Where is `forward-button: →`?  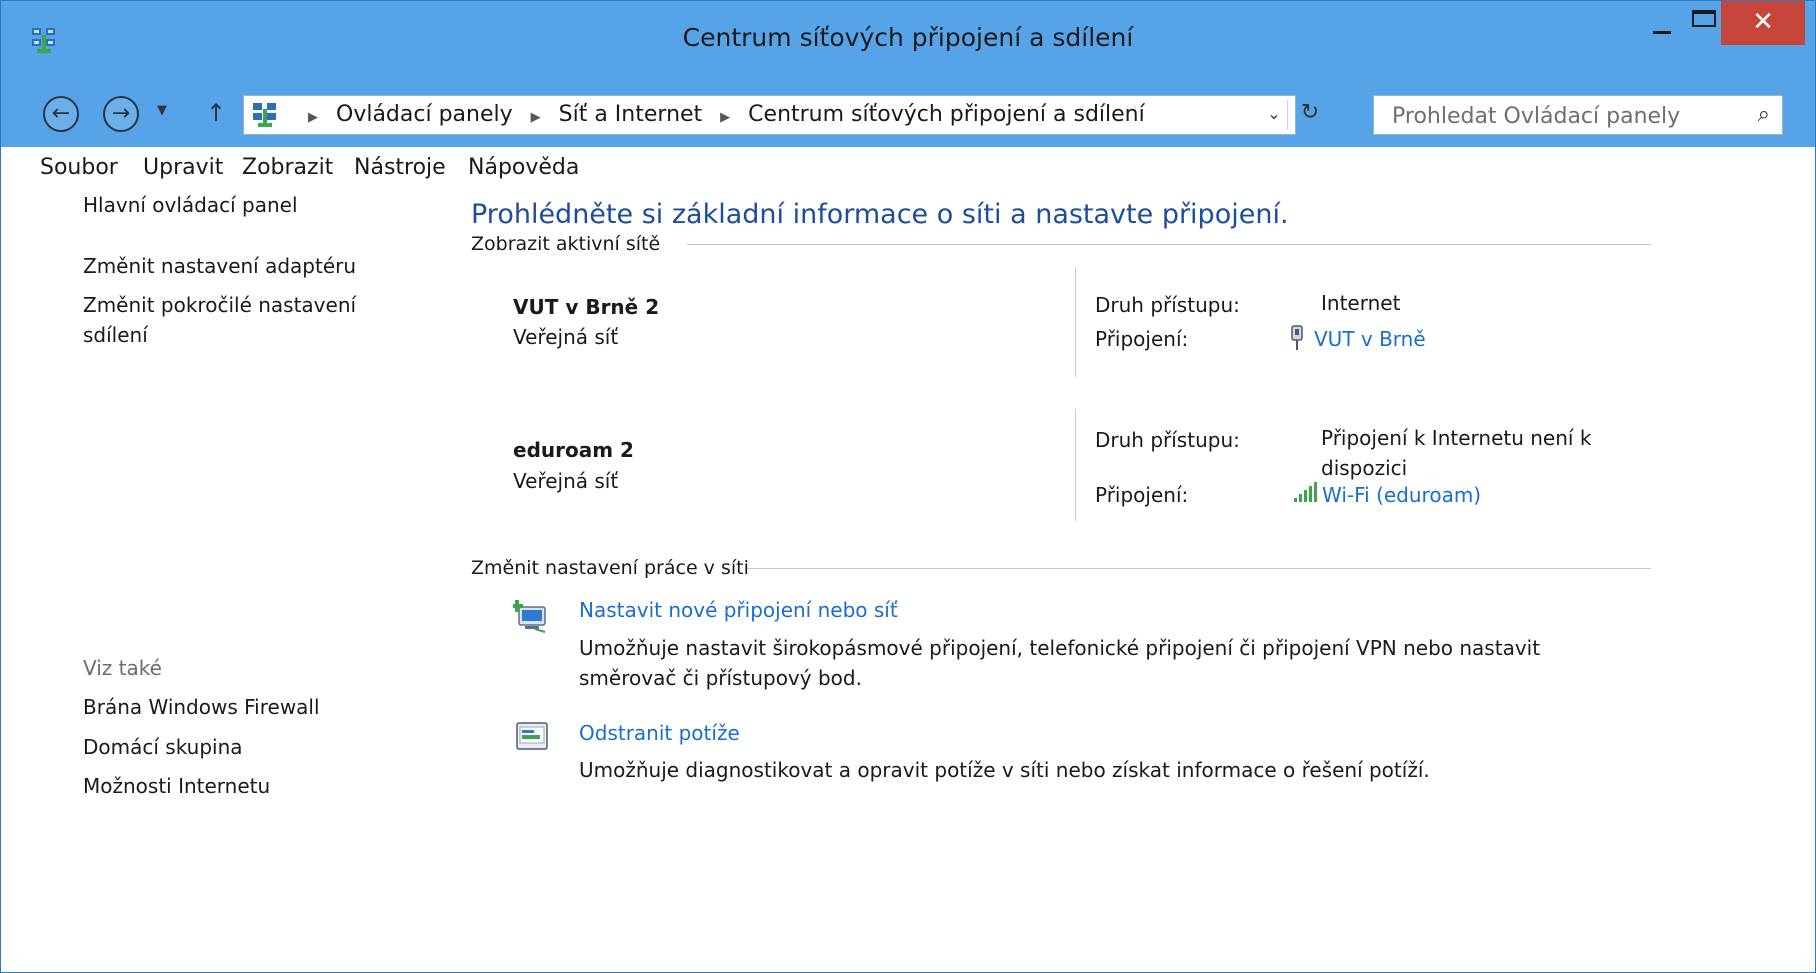 forward-button: → is located at coordinates (121, 114).